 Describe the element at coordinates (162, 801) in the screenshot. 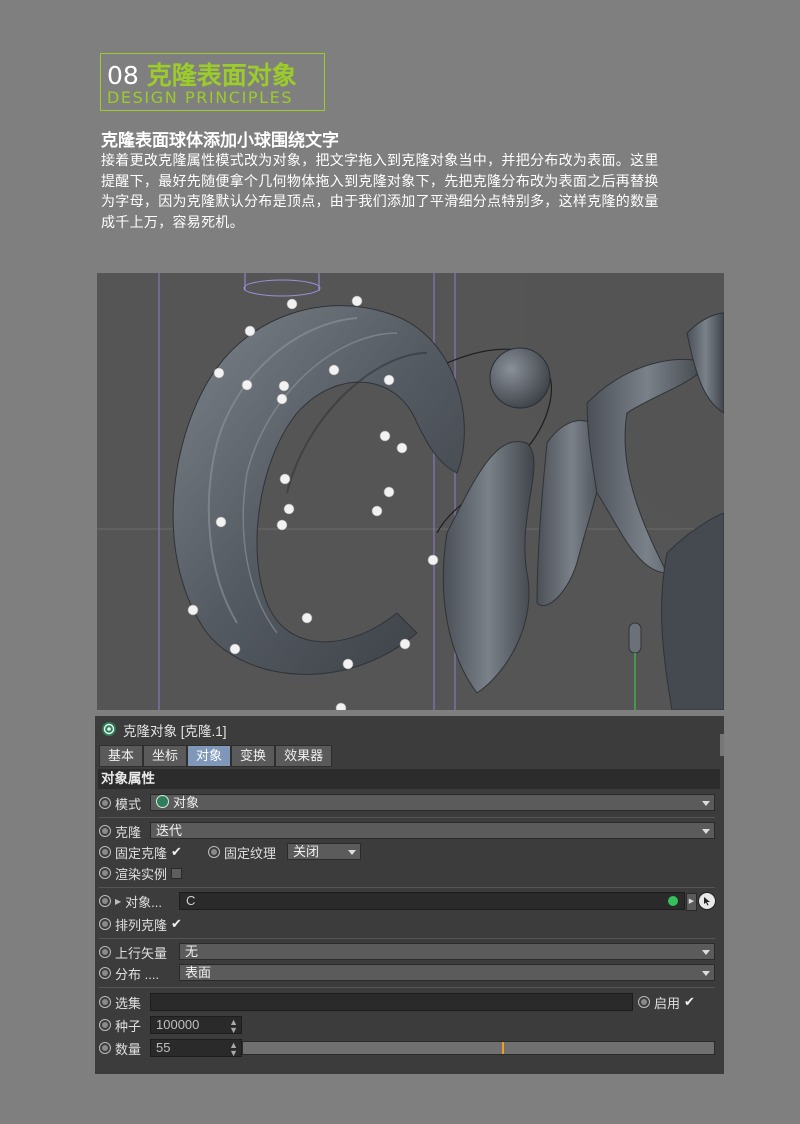

I see `object-mode-icon` at that location.